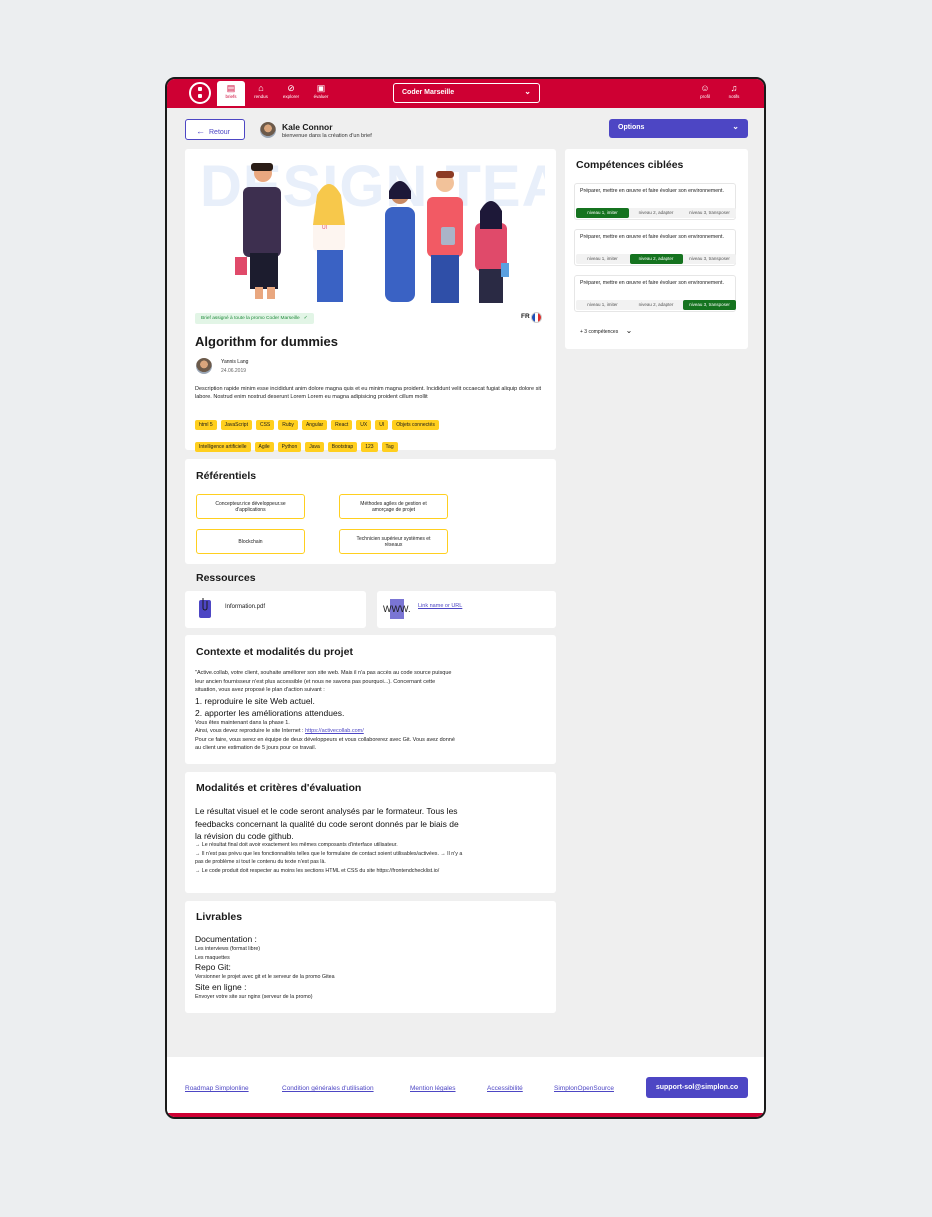  Describe the element at coordinates (223, 447) in the screenshot. I see `tag-chip: Intelligence artificielle` at that location.